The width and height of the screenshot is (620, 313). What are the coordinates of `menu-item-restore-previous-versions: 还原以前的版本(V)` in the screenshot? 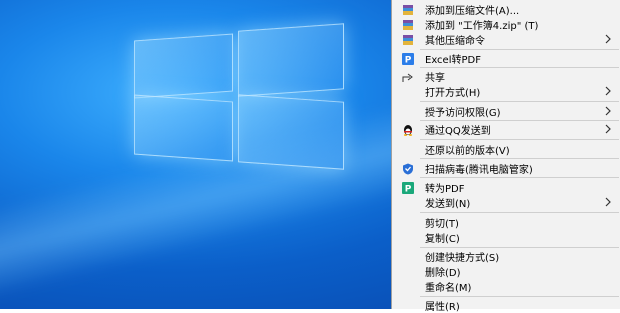 It's located at (506, 149).